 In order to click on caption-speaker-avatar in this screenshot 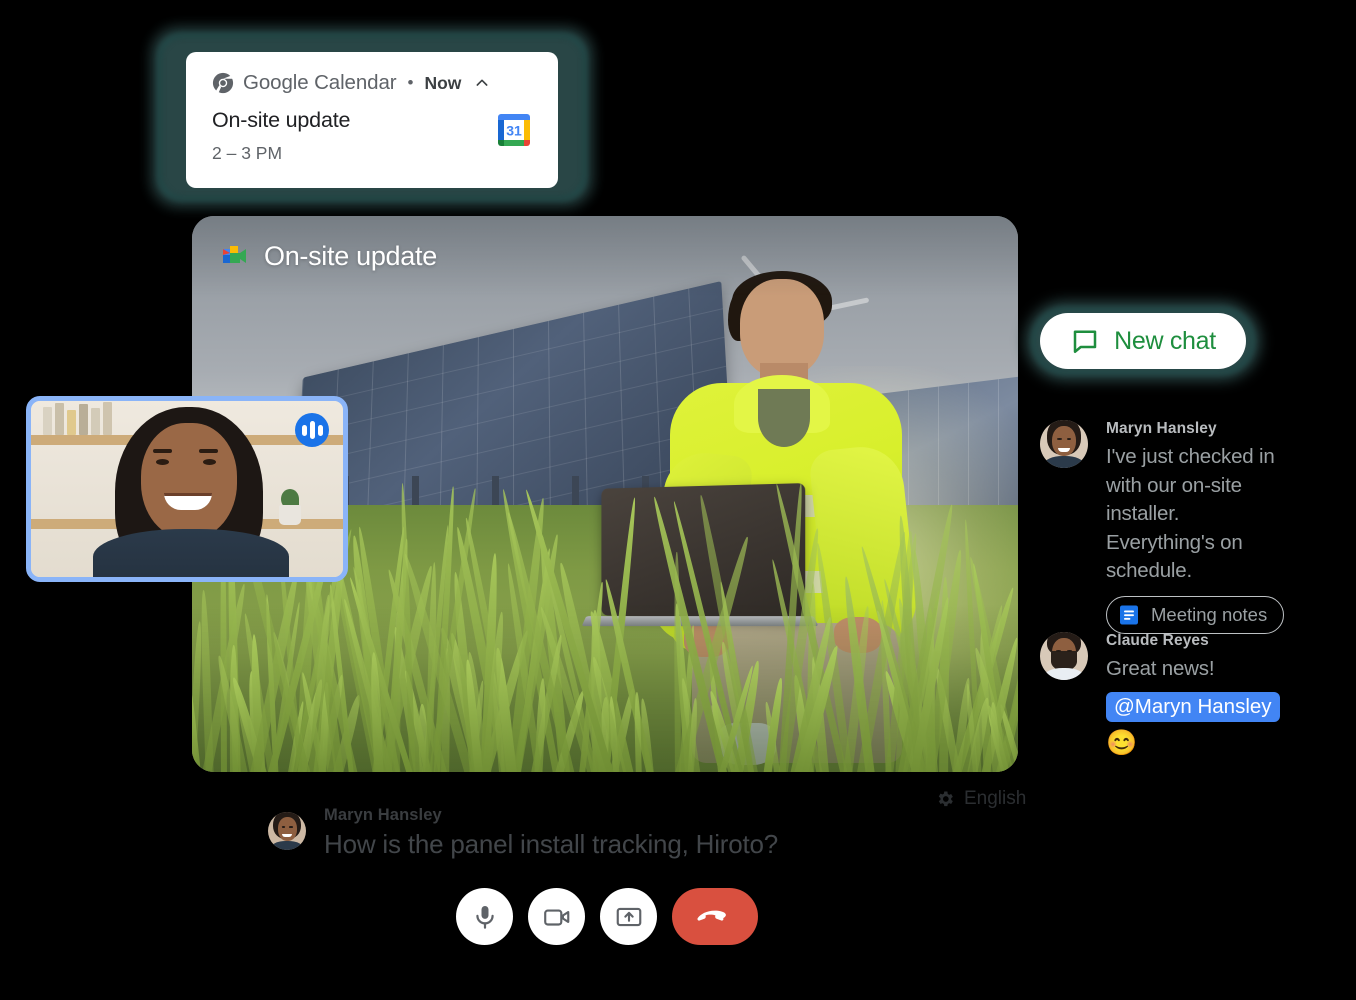, I will do `click(287, 831)`.